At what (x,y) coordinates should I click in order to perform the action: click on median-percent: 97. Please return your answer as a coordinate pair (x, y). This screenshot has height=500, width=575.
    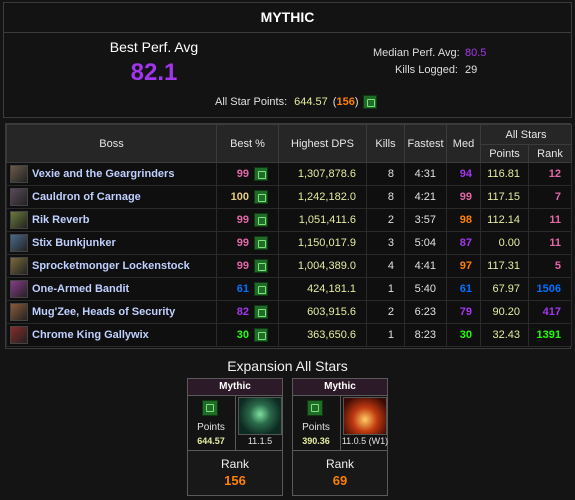
    Looking at the image, I should click on (463, 266).